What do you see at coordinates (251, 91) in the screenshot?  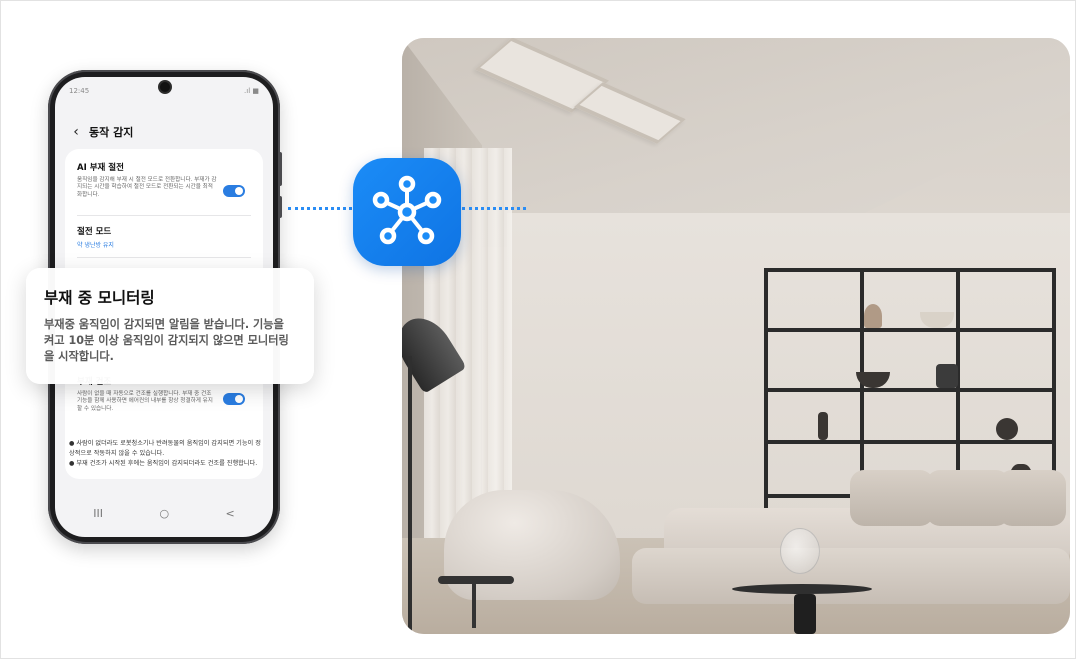 I see `signal-battery-icon: .ıl ■` at bounding box center [251, 91].